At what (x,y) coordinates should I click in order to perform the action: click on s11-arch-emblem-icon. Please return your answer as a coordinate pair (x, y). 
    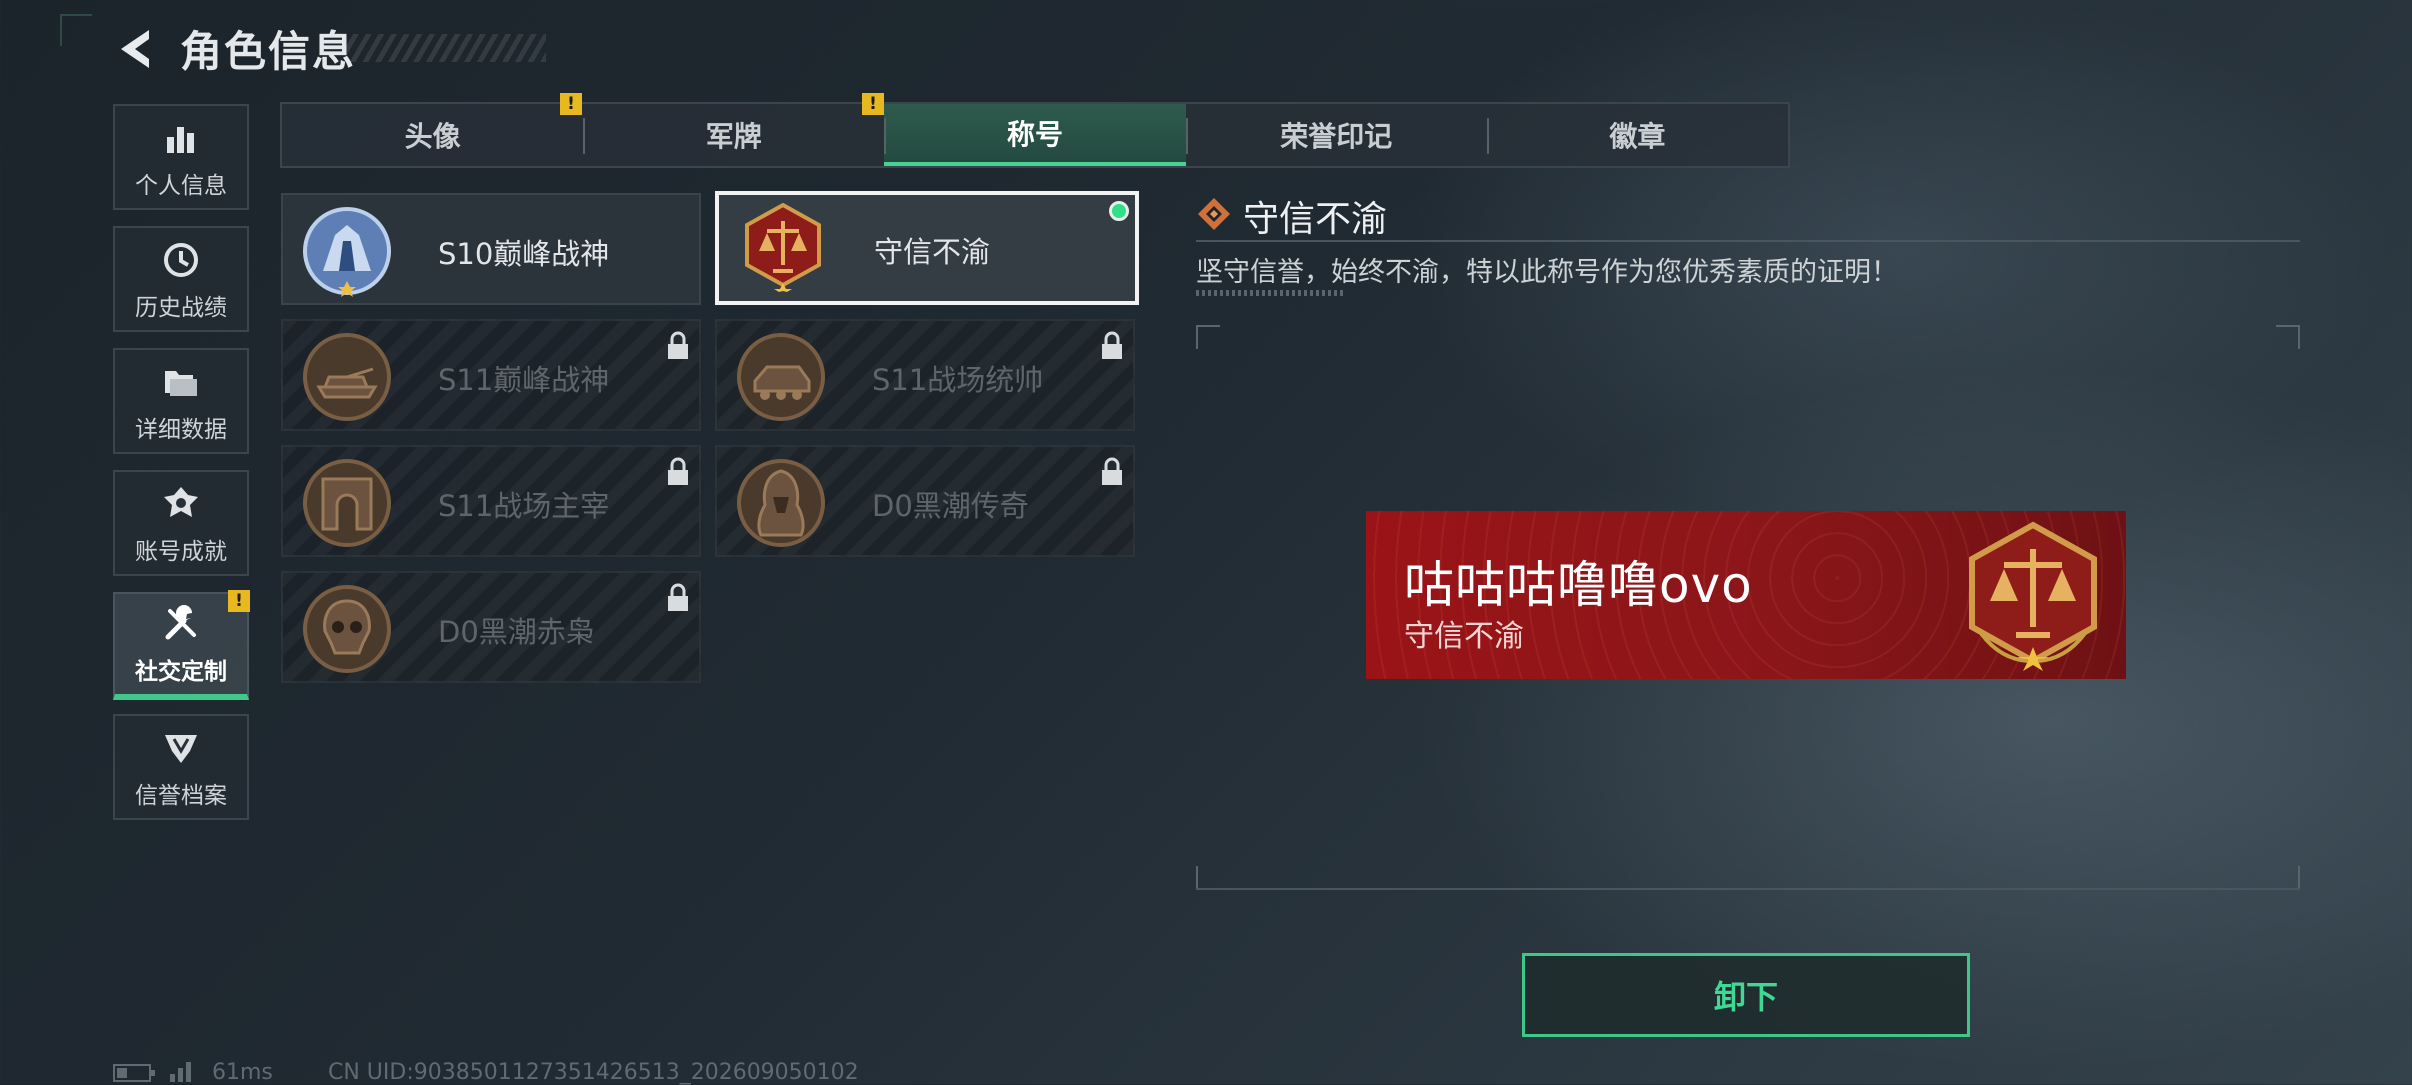
    Looking at the image, I should click on (347, 503).